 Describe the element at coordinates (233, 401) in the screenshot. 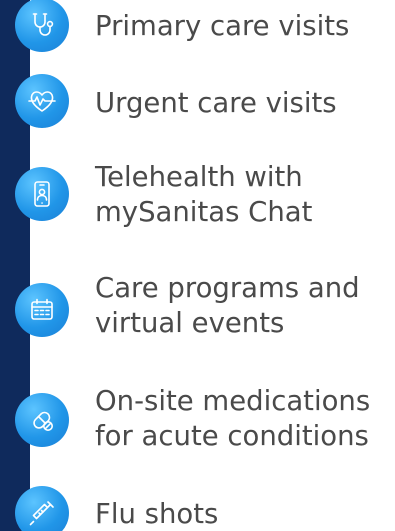

I see `item-label-line: On-site medications` at that location.